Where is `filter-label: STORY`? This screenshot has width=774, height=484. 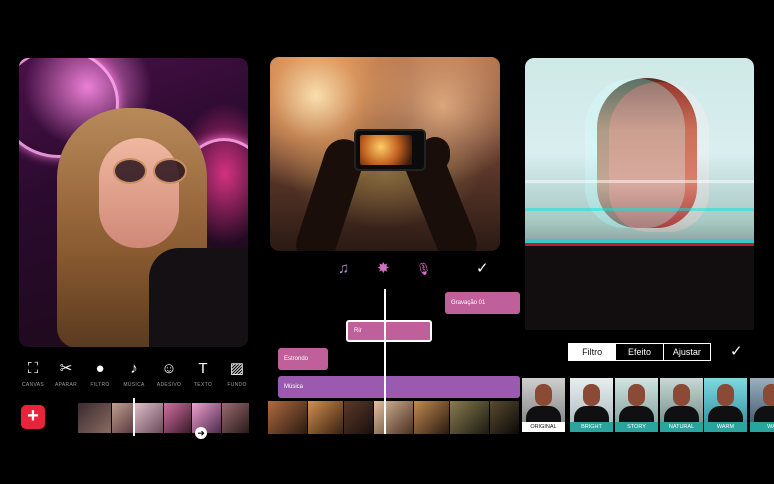
filter-label: STORY is located at coordinates (636, 427).